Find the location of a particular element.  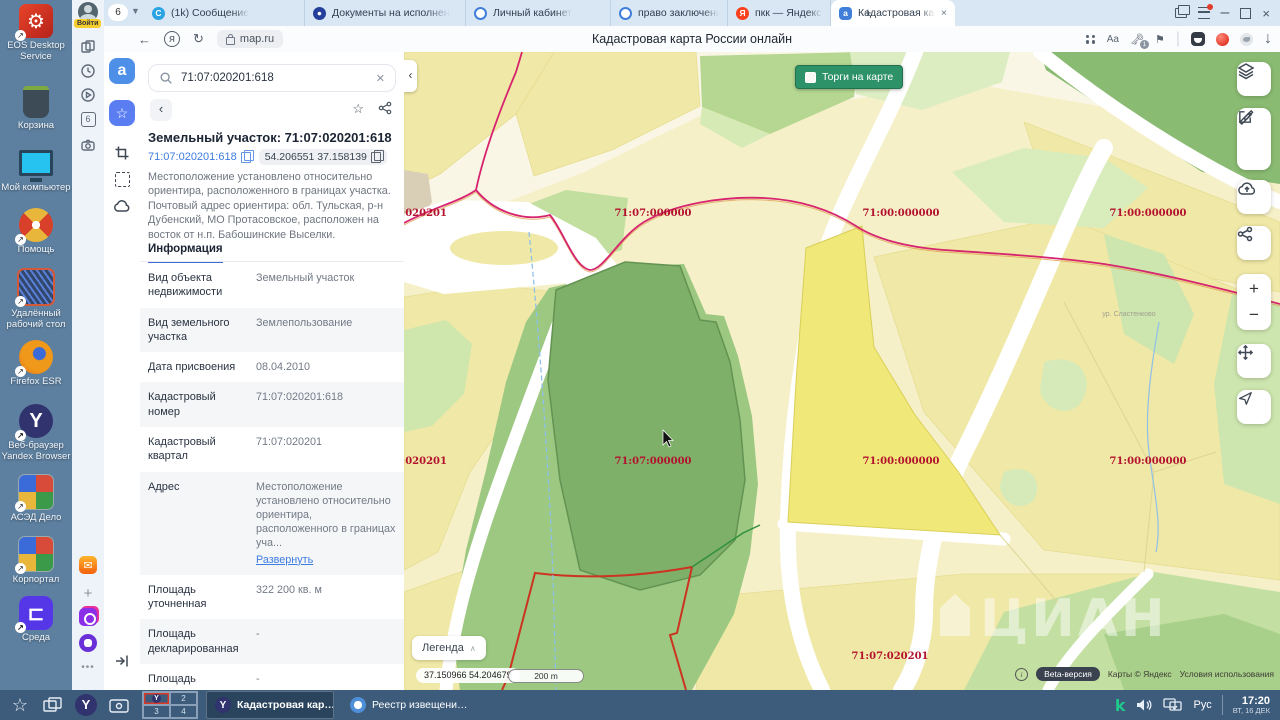

desktop-icon-remote-desktop: ↗ Удалённый рабочий стол is located at coordinates (36, 299).